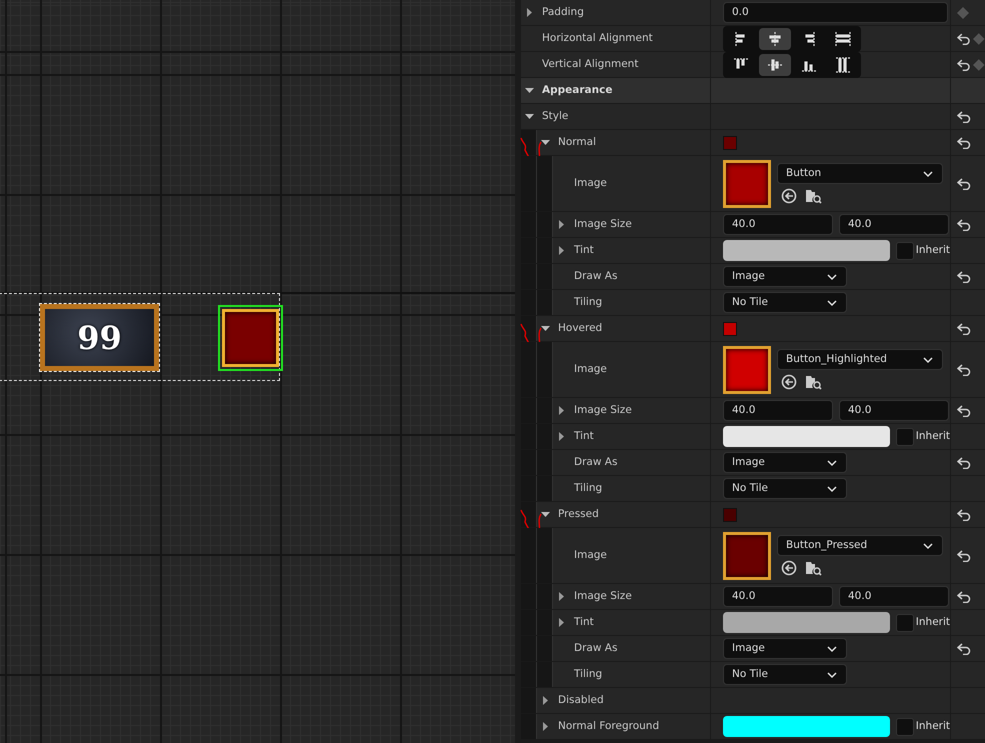 Image resolution: width=985 pixels, height=743 pixels. I want to click on asset-dropdown: Button, so click(860, 173).